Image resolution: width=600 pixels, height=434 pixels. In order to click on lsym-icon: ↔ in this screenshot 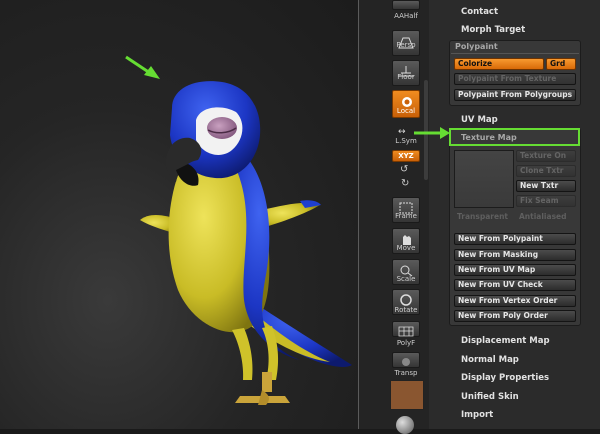, I will do `click(402, 132)`.